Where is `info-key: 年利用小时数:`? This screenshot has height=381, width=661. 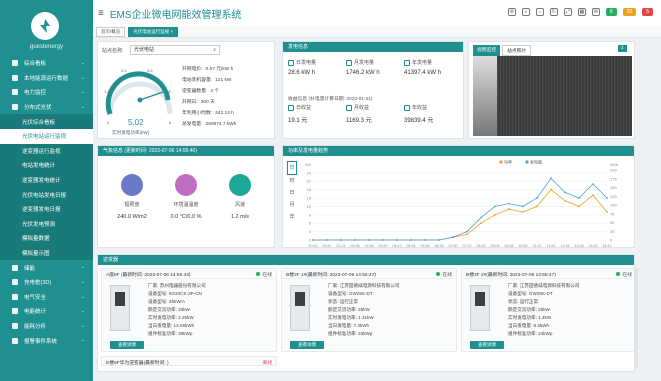 info-key: 年利用小时数: is located at coordinates (197, 113).